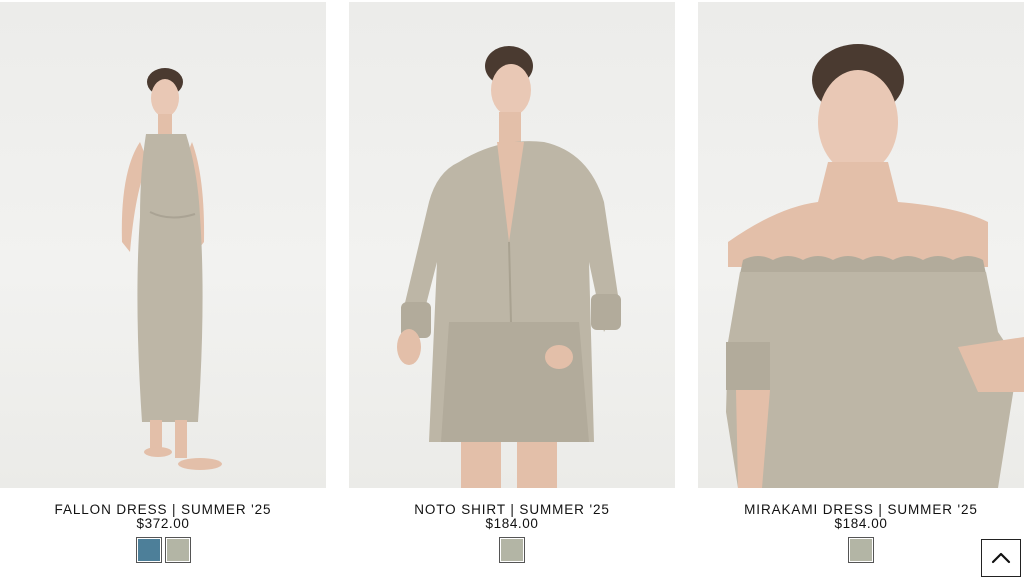  I want to click on product-title: NOTO SHIRT | SUMMER '25, so click(512, 509).